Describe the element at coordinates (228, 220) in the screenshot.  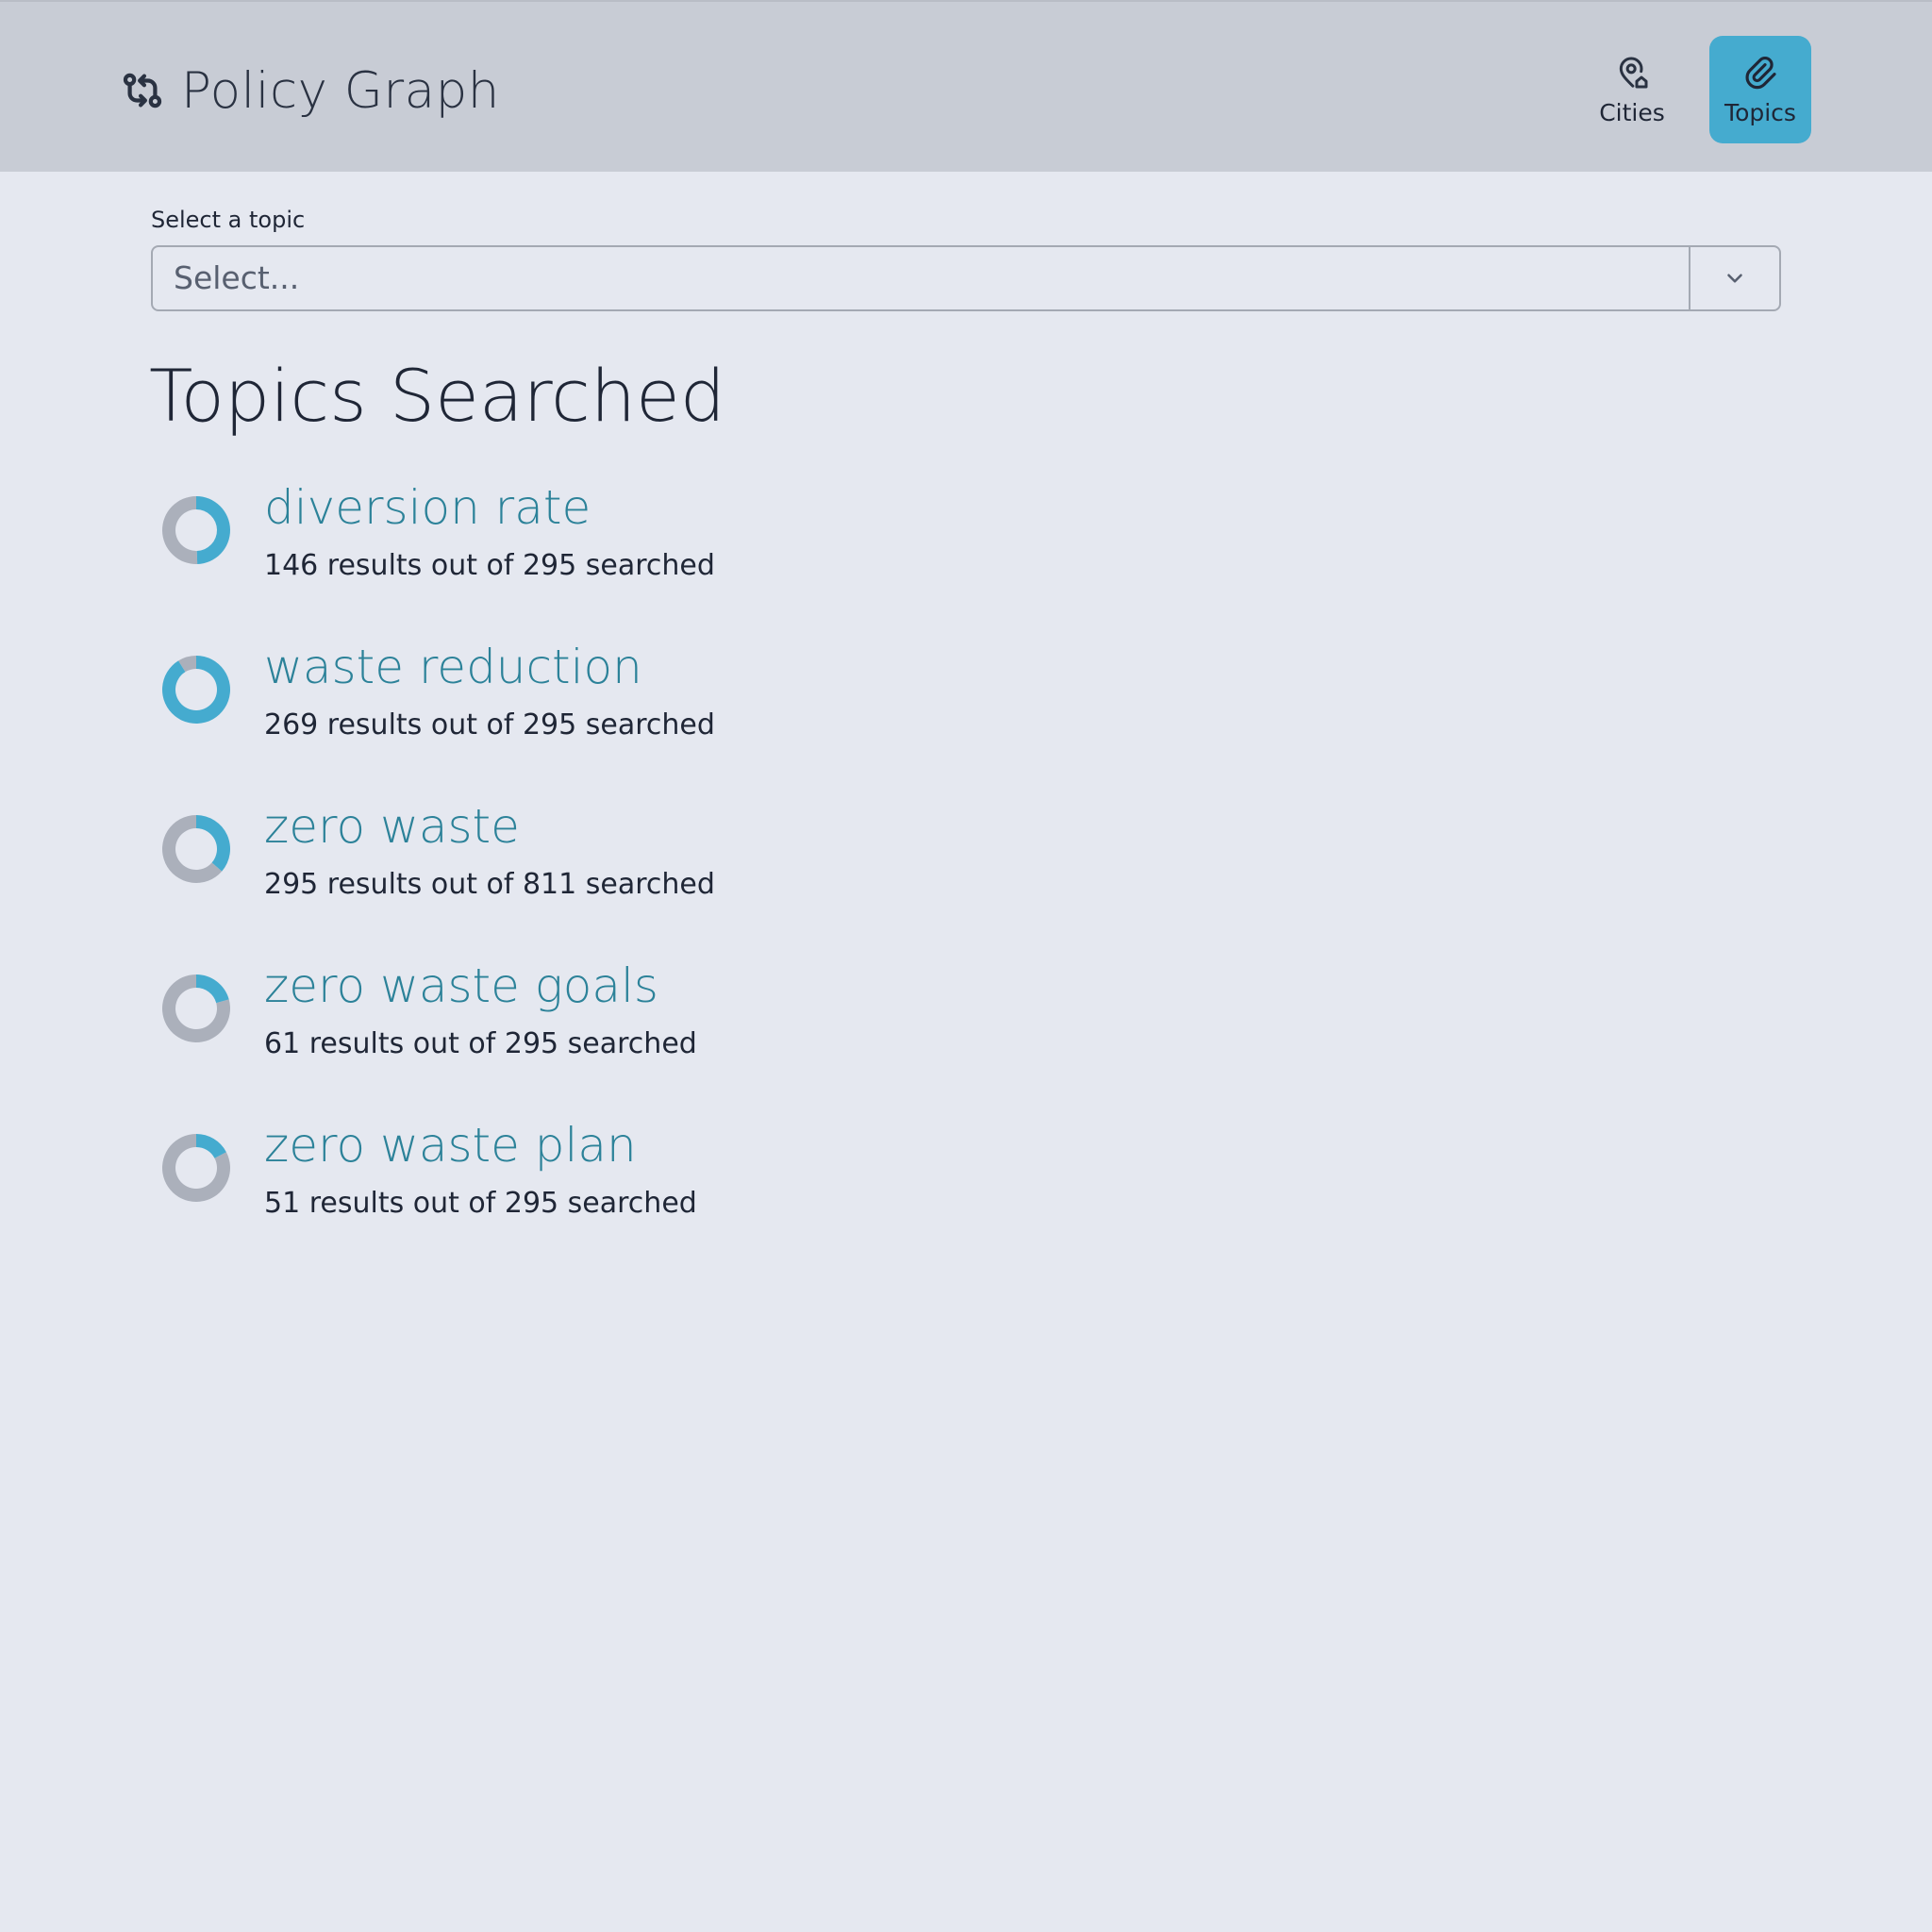
I see `topic-select-label: Select a topic` at that location.